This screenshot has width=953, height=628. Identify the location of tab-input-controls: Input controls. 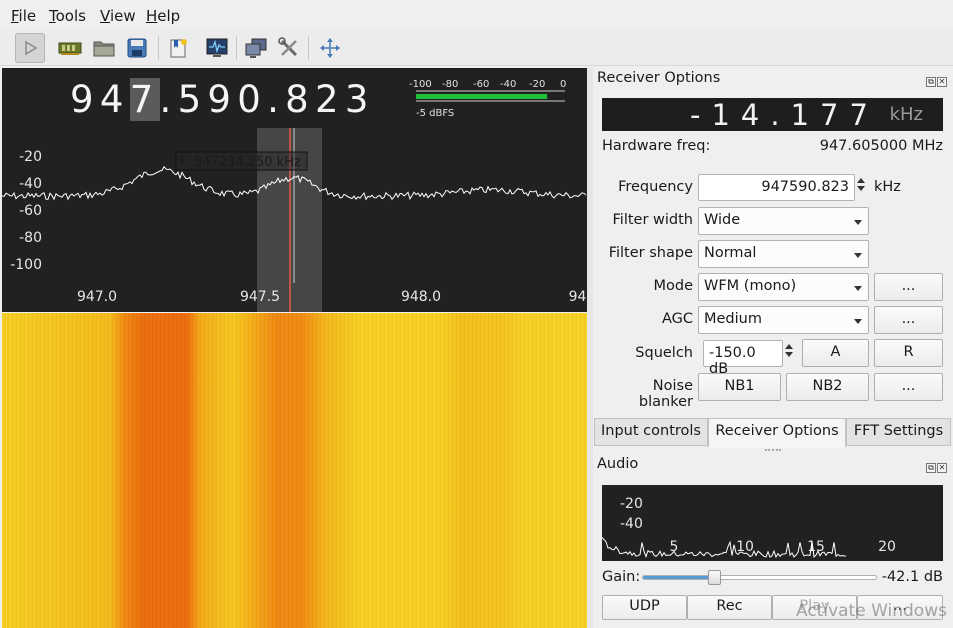
(651, 432).